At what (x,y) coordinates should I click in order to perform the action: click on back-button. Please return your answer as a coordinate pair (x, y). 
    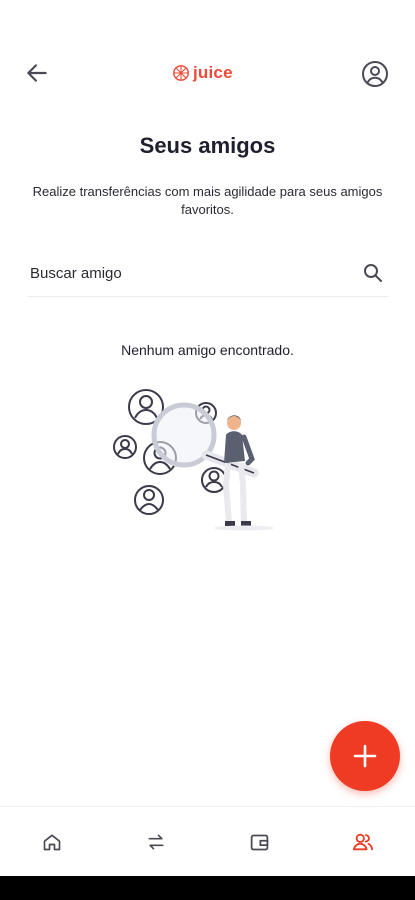
    Looking at the image, I should click on (37, 73).